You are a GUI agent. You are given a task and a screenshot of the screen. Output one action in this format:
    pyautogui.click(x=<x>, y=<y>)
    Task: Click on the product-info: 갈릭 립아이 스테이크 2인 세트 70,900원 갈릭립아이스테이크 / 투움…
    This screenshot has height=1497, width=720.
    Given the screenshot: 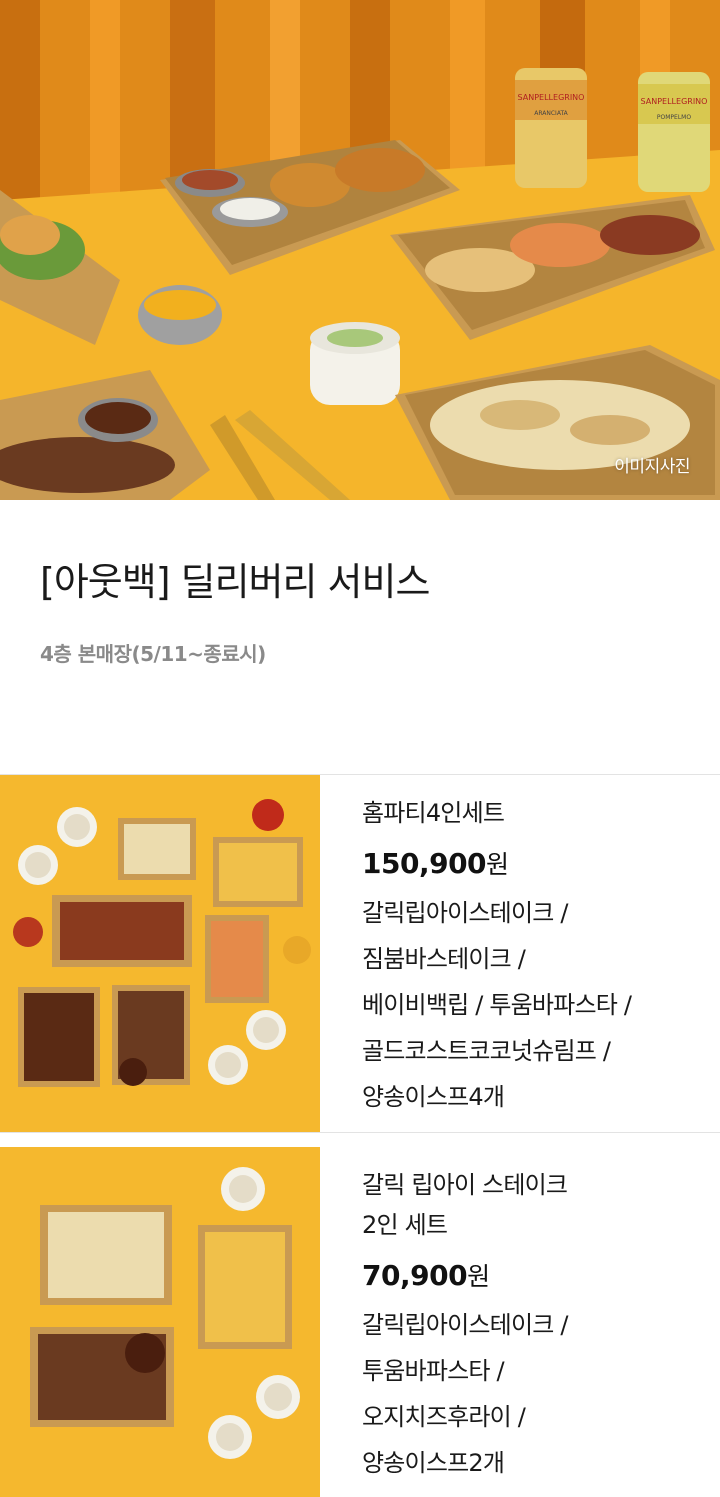 What is the action you would take?
    pyautogui.click(x=532, y=1325)
    